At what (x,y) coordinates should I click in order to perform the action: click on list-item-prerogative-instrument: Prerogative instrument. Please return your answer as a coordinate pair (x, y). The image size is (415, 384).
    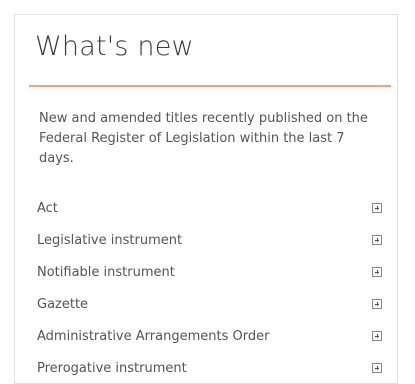
    Looking at the image, I should click on (209, 368).